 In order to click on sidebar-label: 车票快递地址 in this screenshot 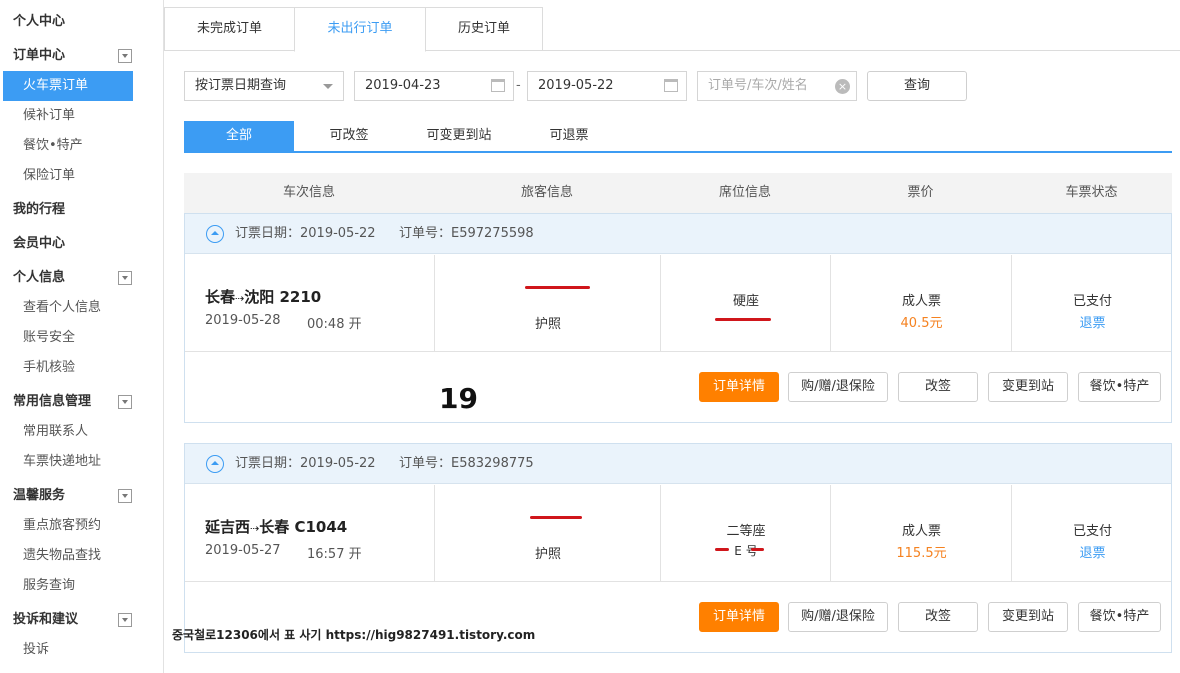, I will do `click(62, 461)`.